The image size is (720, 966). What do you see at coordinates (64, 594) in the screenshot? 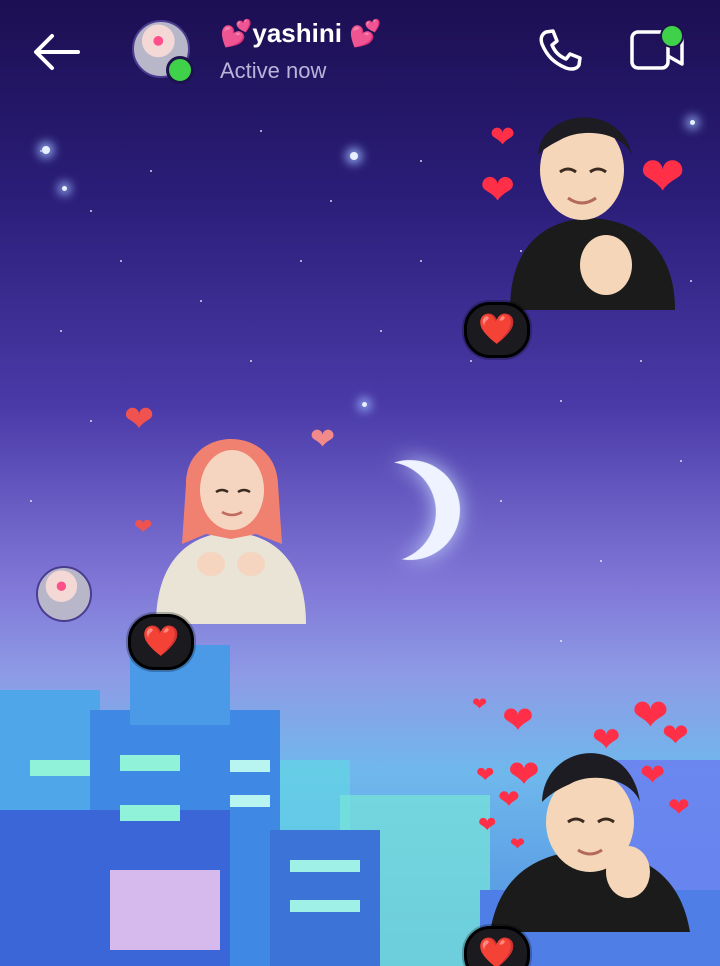
I see `sender-avatar` at bounding box center [64, 594].